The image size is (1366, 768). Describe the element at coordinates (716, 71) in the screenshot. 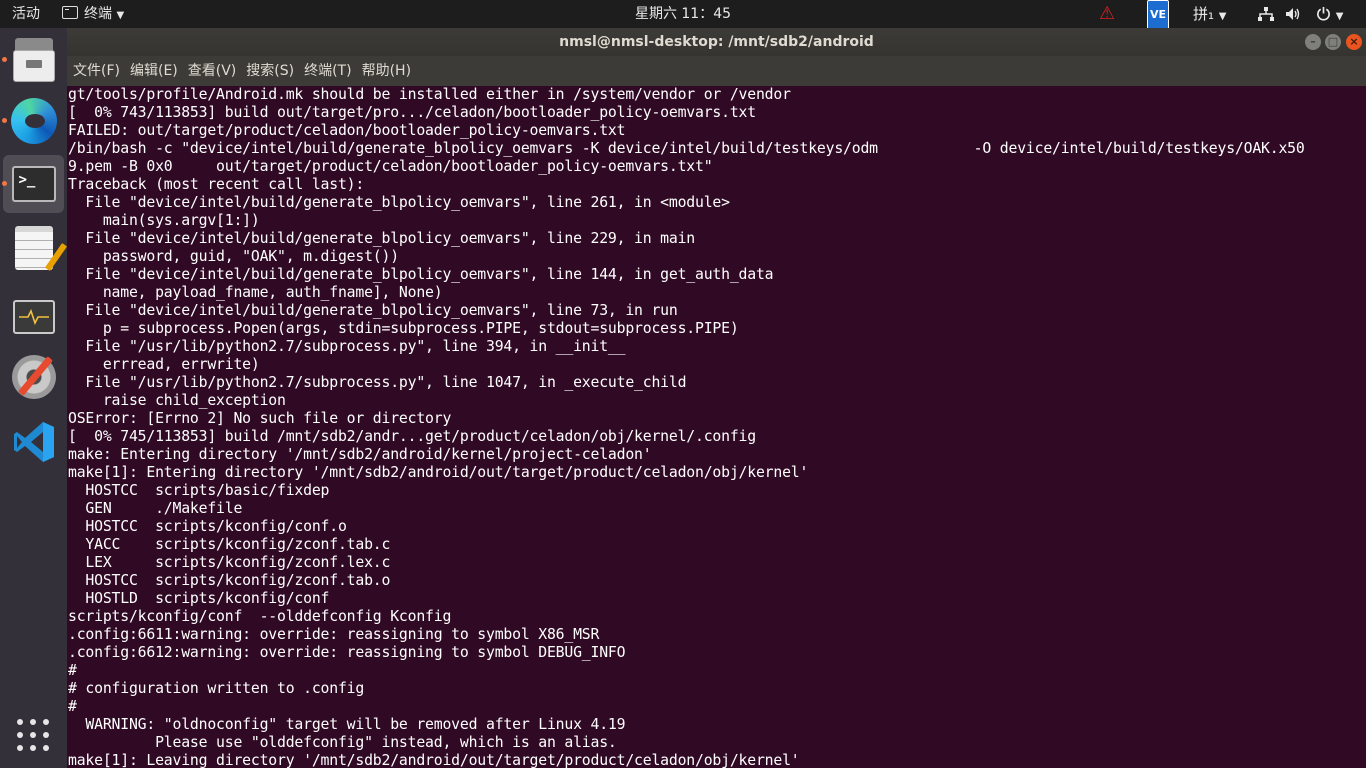

I see `menu-bar: 文件(F) 编辑(E) 查看(V) 搜索(S) 终端(T) 帮助(H)` at that location.